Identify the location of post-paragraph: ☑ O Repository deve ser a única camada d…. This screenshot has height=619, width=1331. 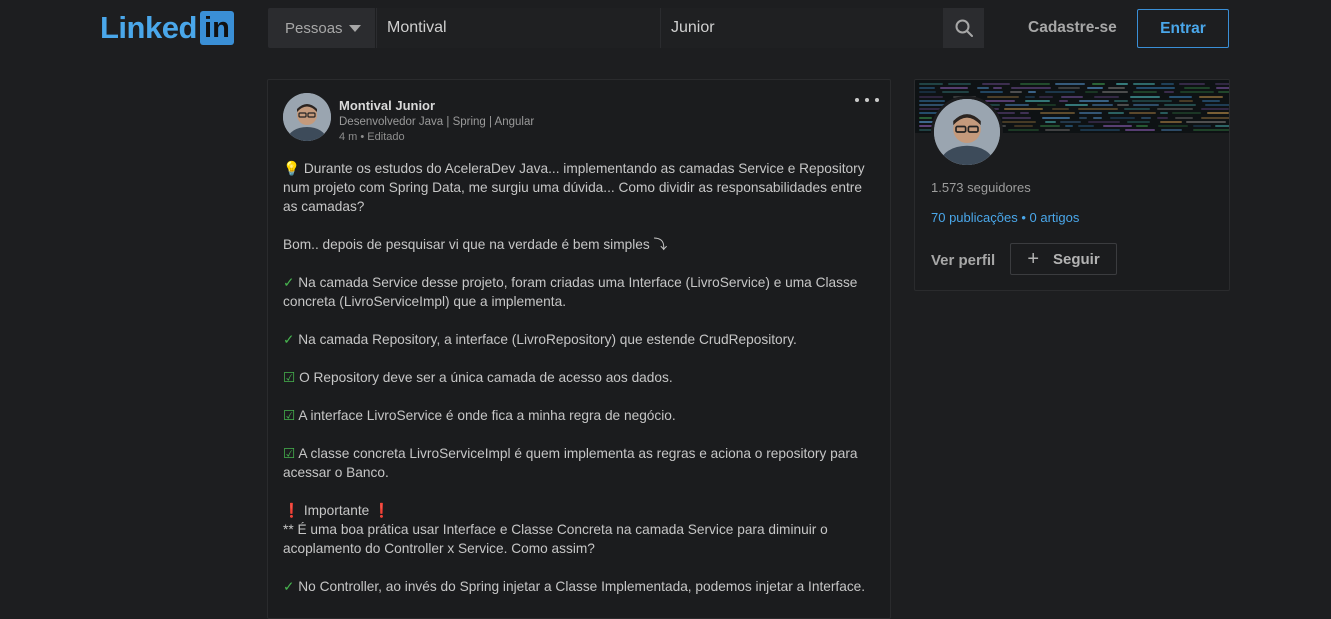
(581, 377).